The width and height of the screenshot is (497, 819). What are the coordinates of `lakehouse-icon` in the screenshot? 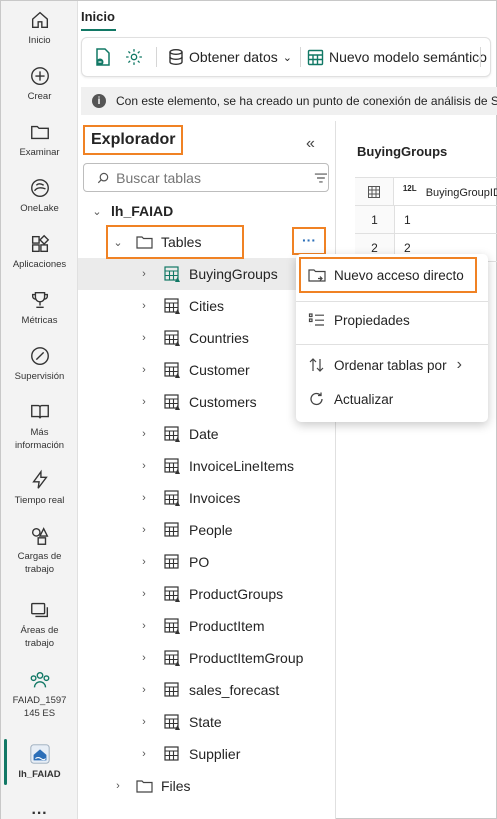 It's located at (39, 754).